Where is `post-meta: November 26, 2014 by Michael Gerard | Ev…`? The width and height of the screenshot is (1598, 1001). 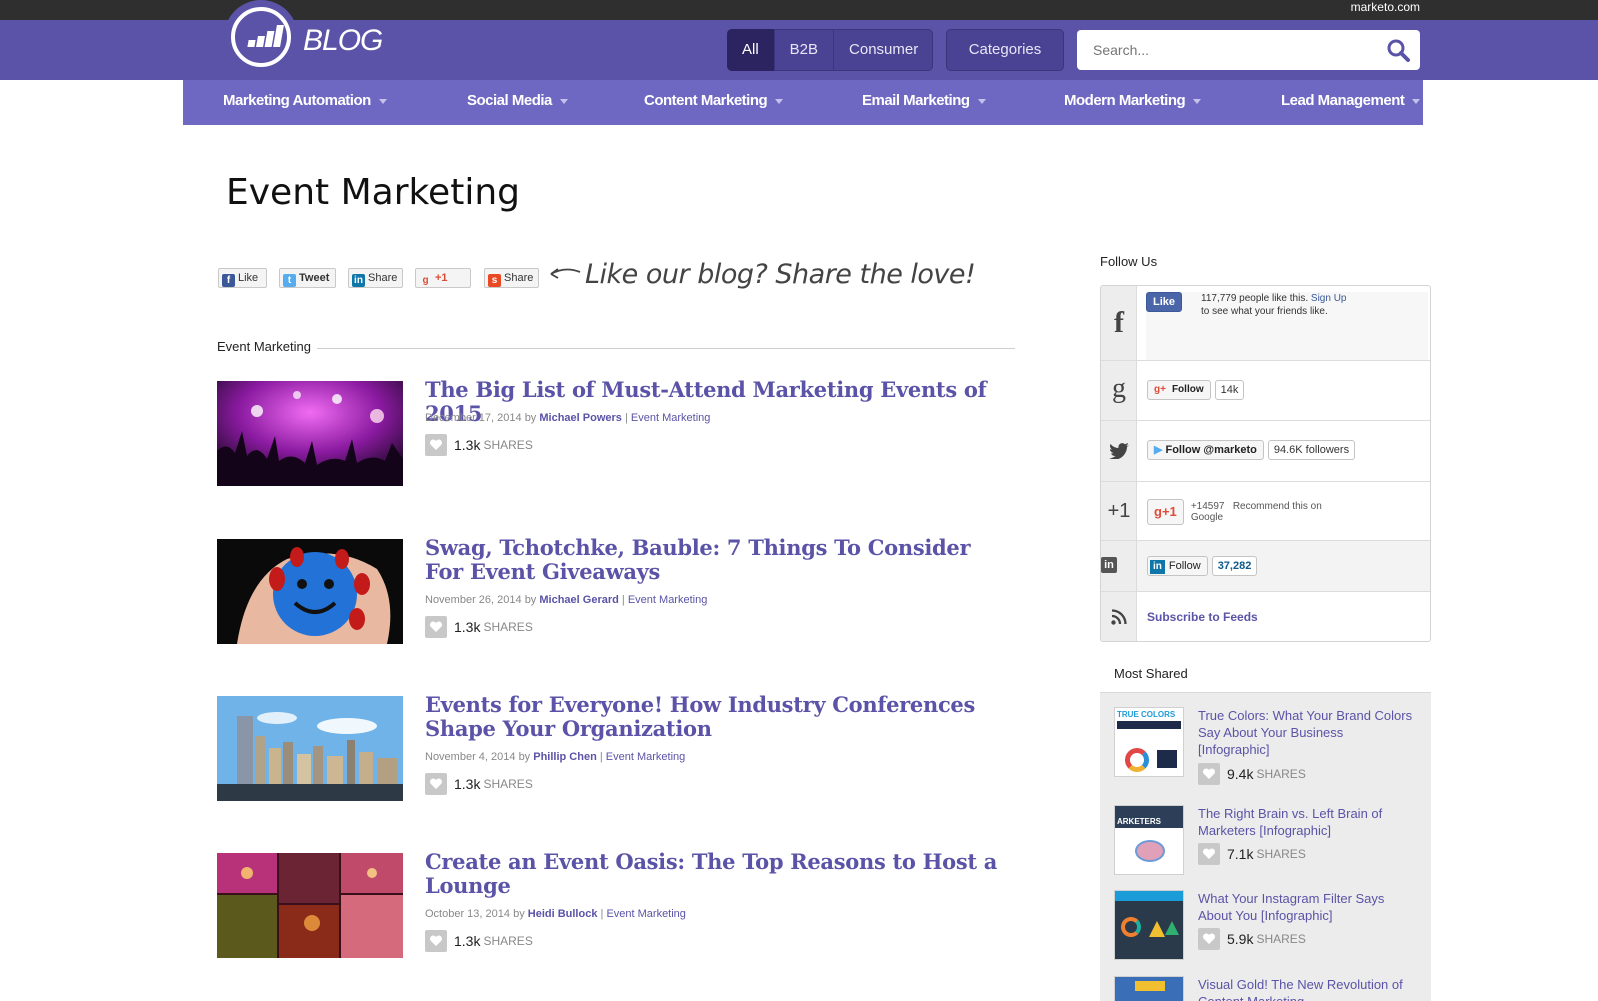 post-meta: November 26, 2014 by Michael Gerard | Ev… is located at coordinates (566, 600).